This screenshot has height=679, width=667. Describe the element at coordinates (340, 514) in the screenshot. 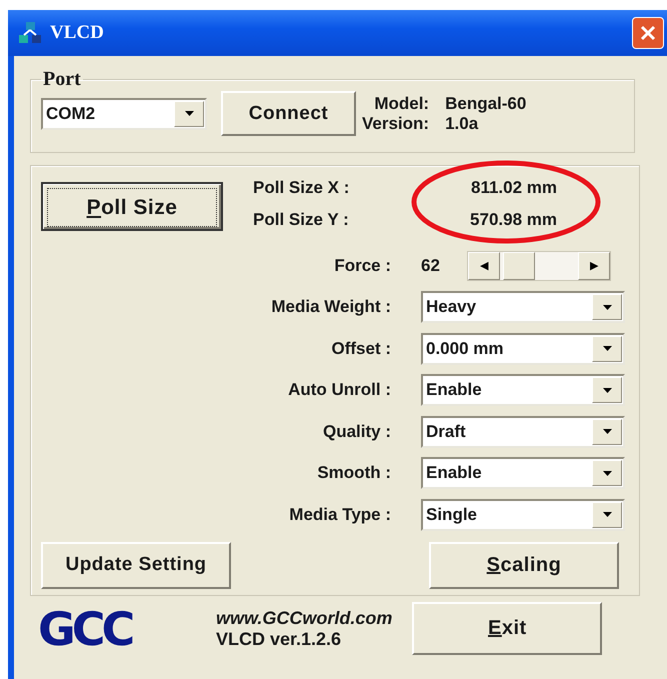

I see `setting-label: Media Type :` at that location.